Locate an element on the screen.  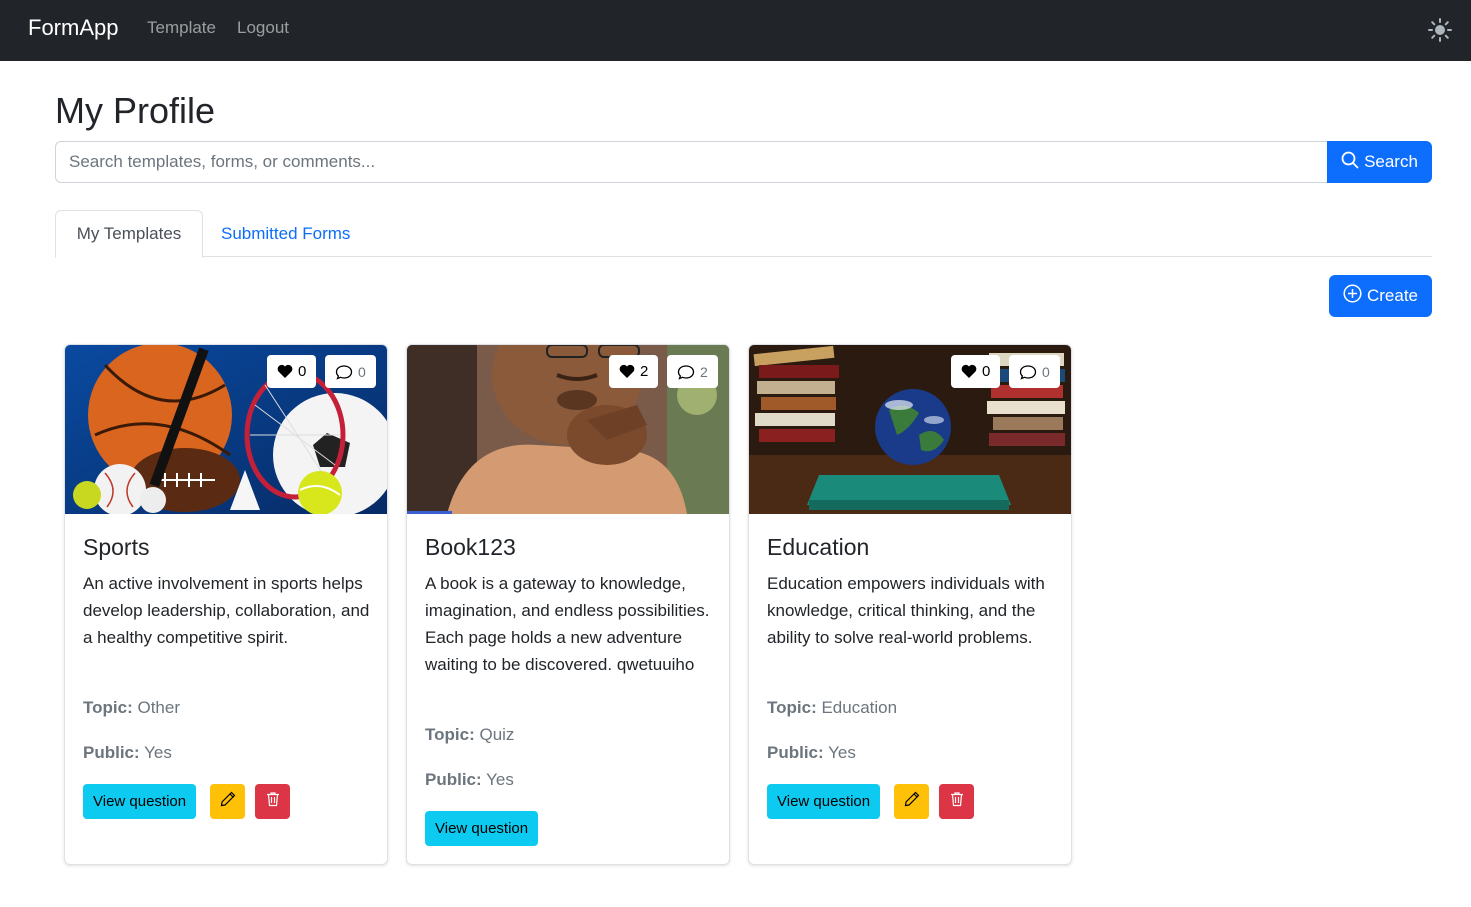
nav-link-template: Template is located at coordinates (181, 28).